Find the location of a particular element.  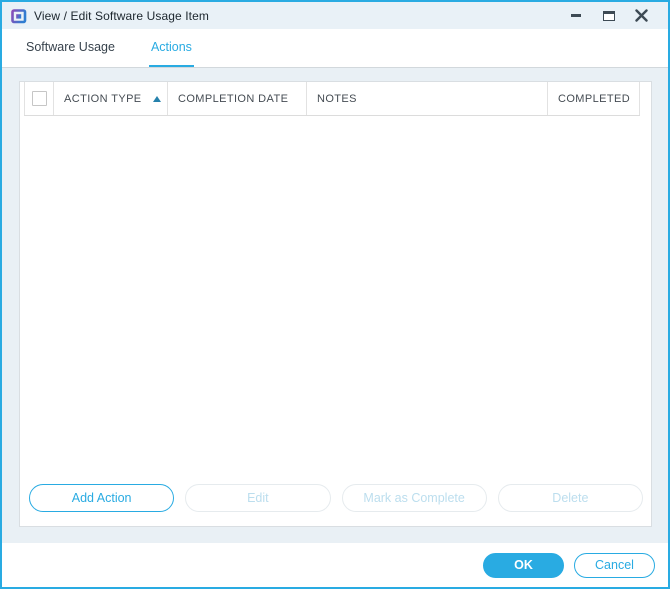

close-icon is located at coordinates (641, 15).